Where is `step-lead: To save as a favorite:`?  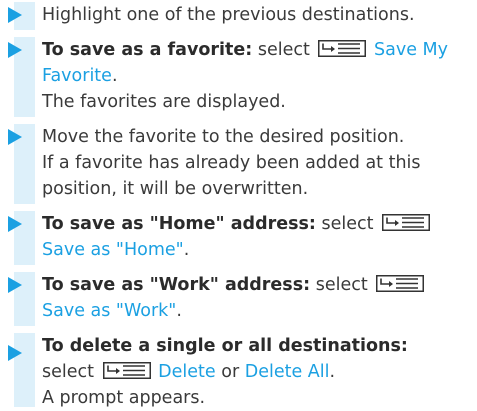
step-lead: To save as a favorite: is located at coordinates (147, 50).